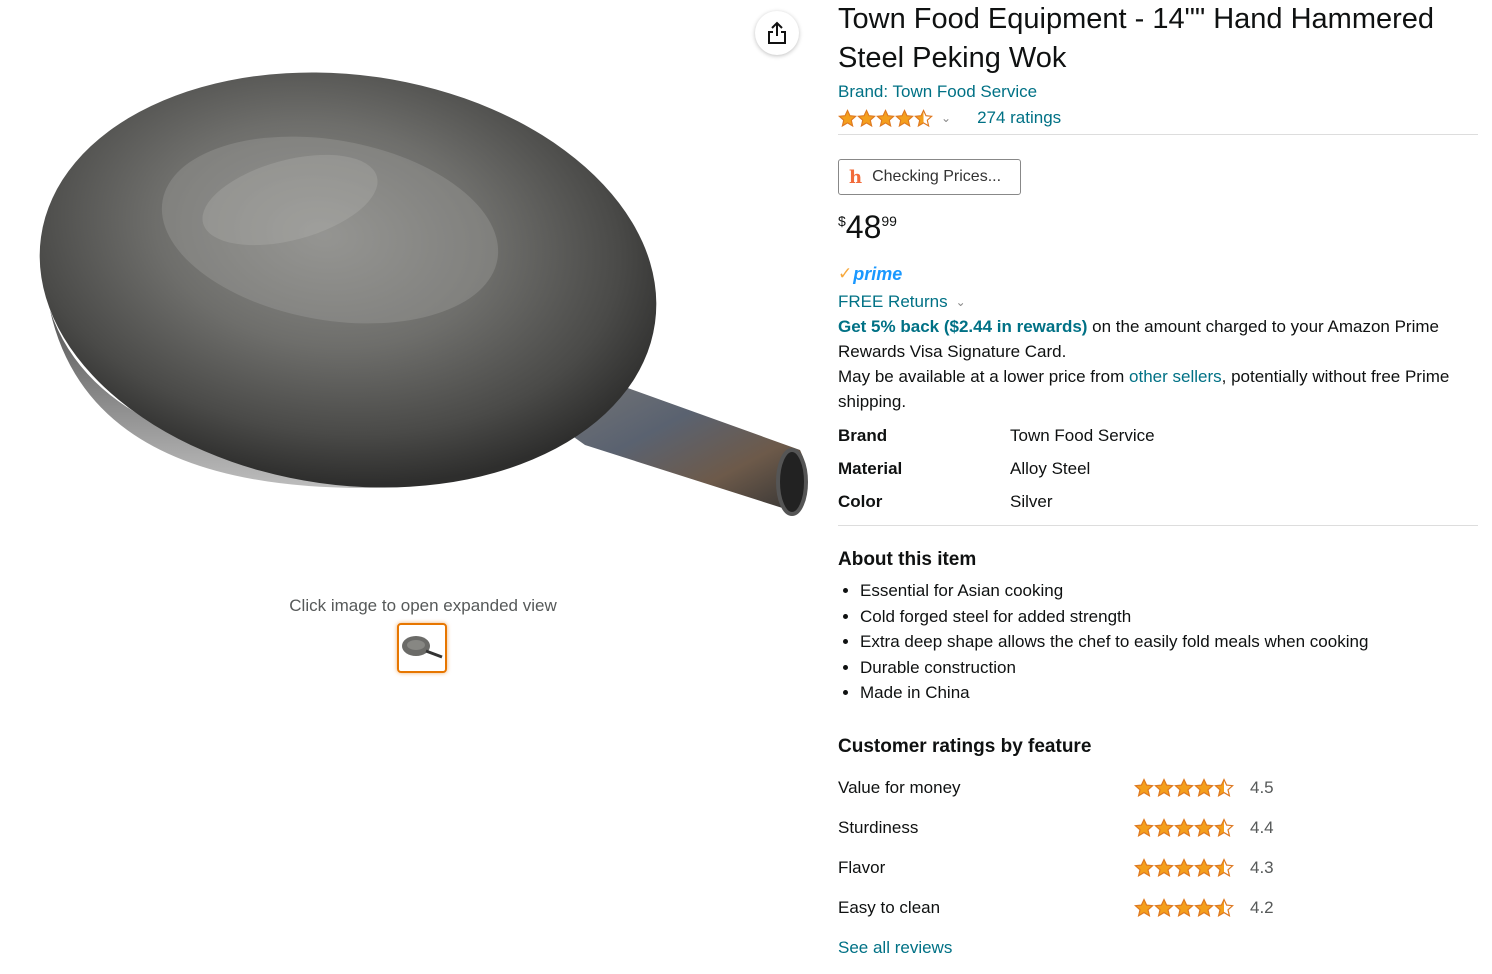 This screenshot has height=974, width=1492. I want to click on feature-value: 4.5, so click(1262, 787).